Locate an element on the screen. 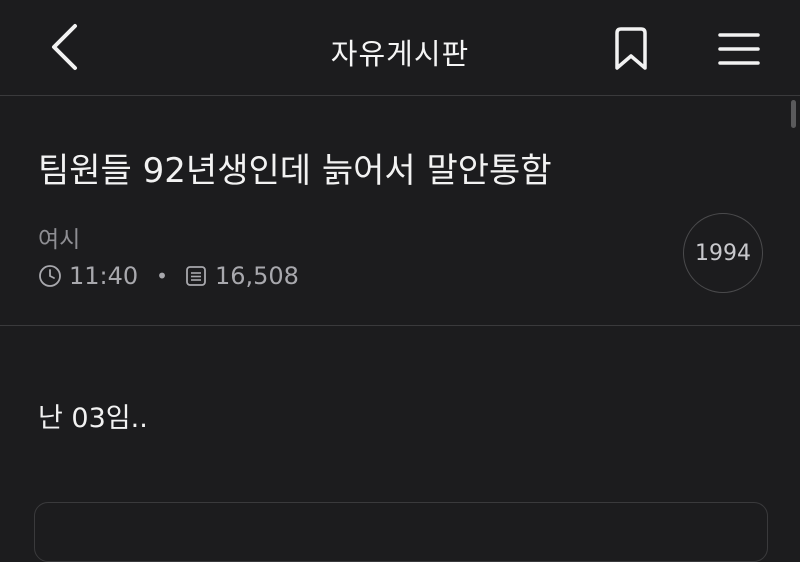  bookmark-button is located at coordinates (631, 51).